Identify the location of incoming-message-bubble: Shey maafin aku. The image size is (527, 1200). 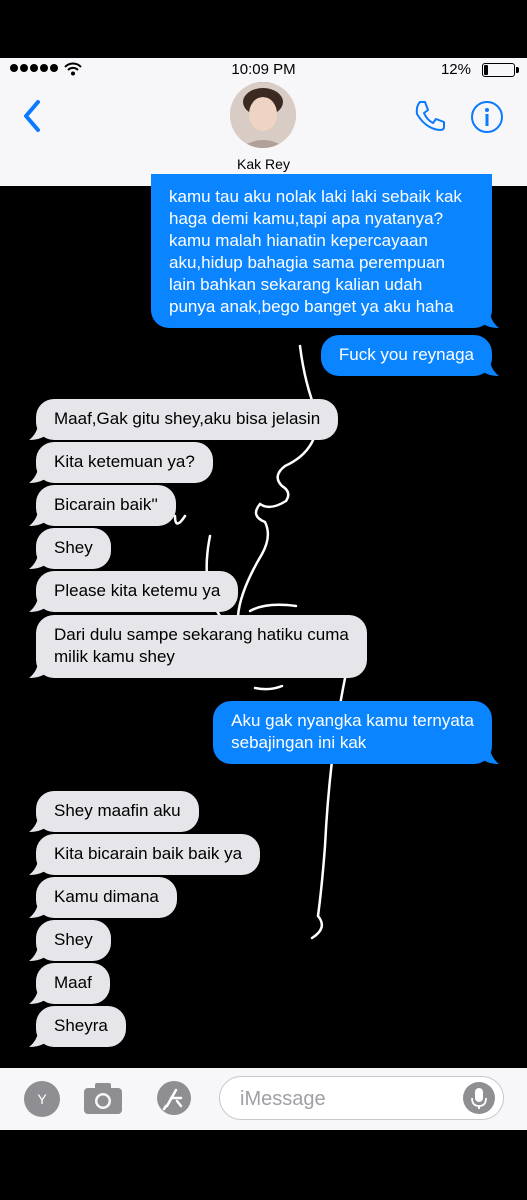
(114, 811).